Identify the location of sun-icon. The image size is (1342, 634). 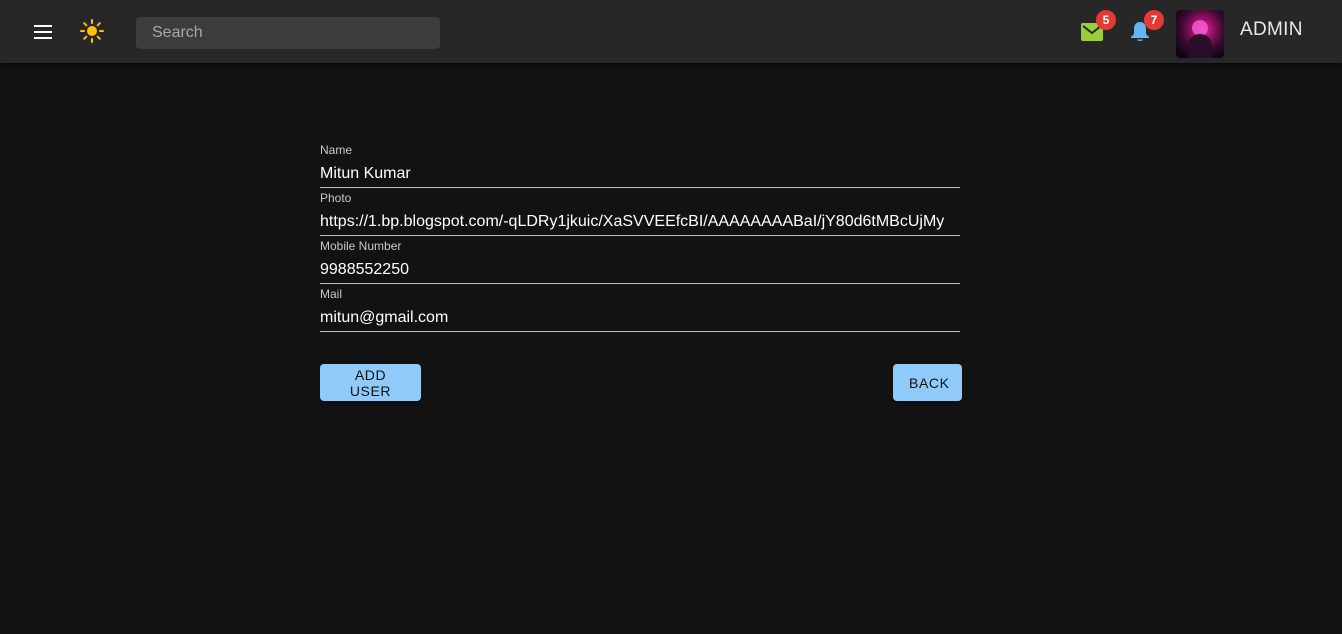
(92, 31).